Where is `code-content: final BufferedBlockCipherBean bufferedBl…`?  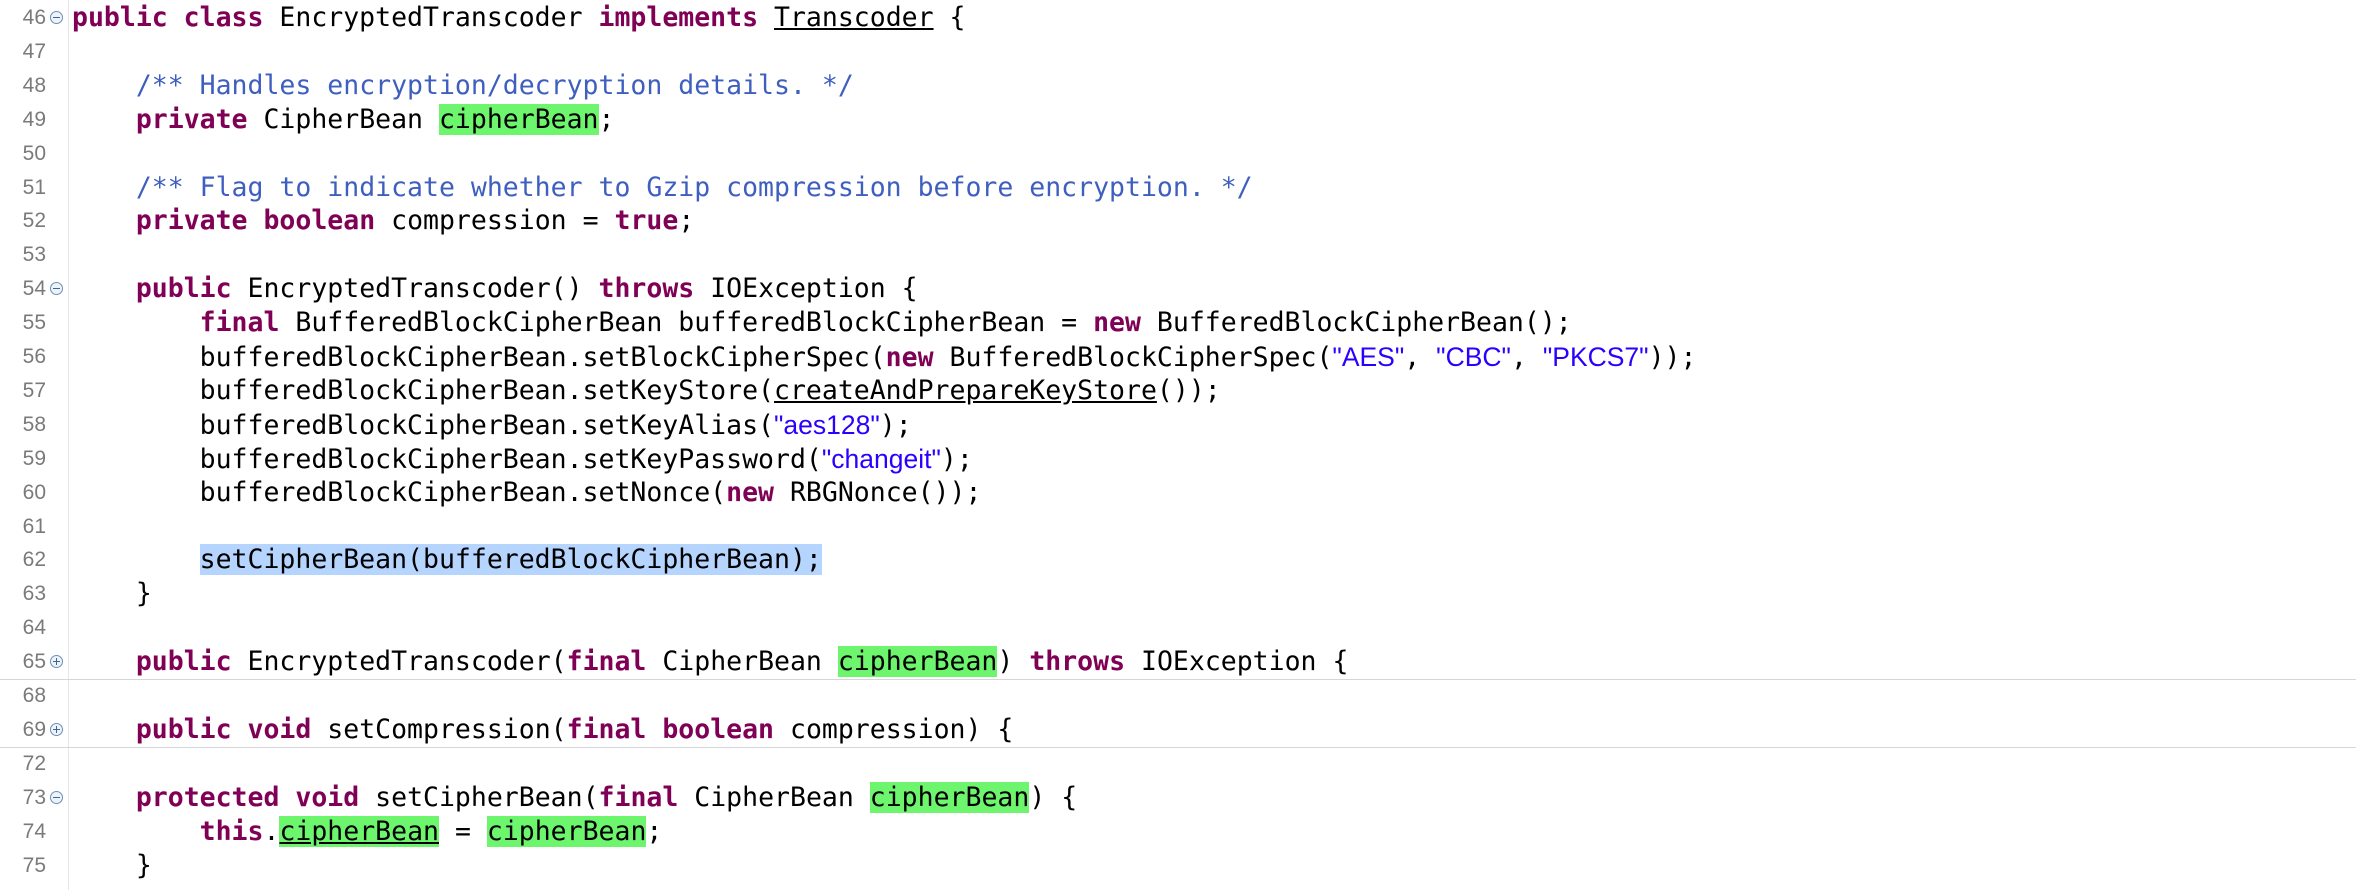 code-content: final BufferedBlockCipherBean bufferedBl… is located at coordinates (822, 323).